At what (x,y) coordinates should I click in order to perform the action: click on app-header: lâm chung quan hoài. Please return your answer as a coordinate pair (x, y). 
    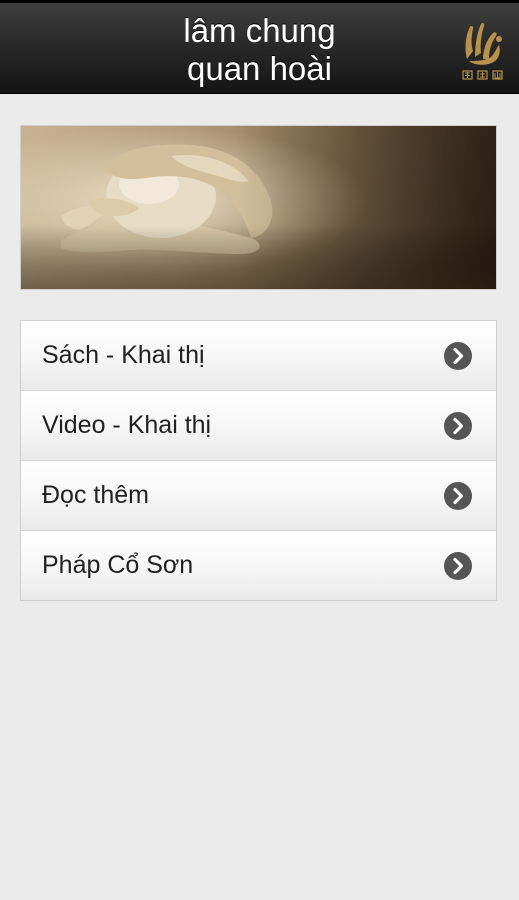
    Looking at the image, I should click on (259, 48).